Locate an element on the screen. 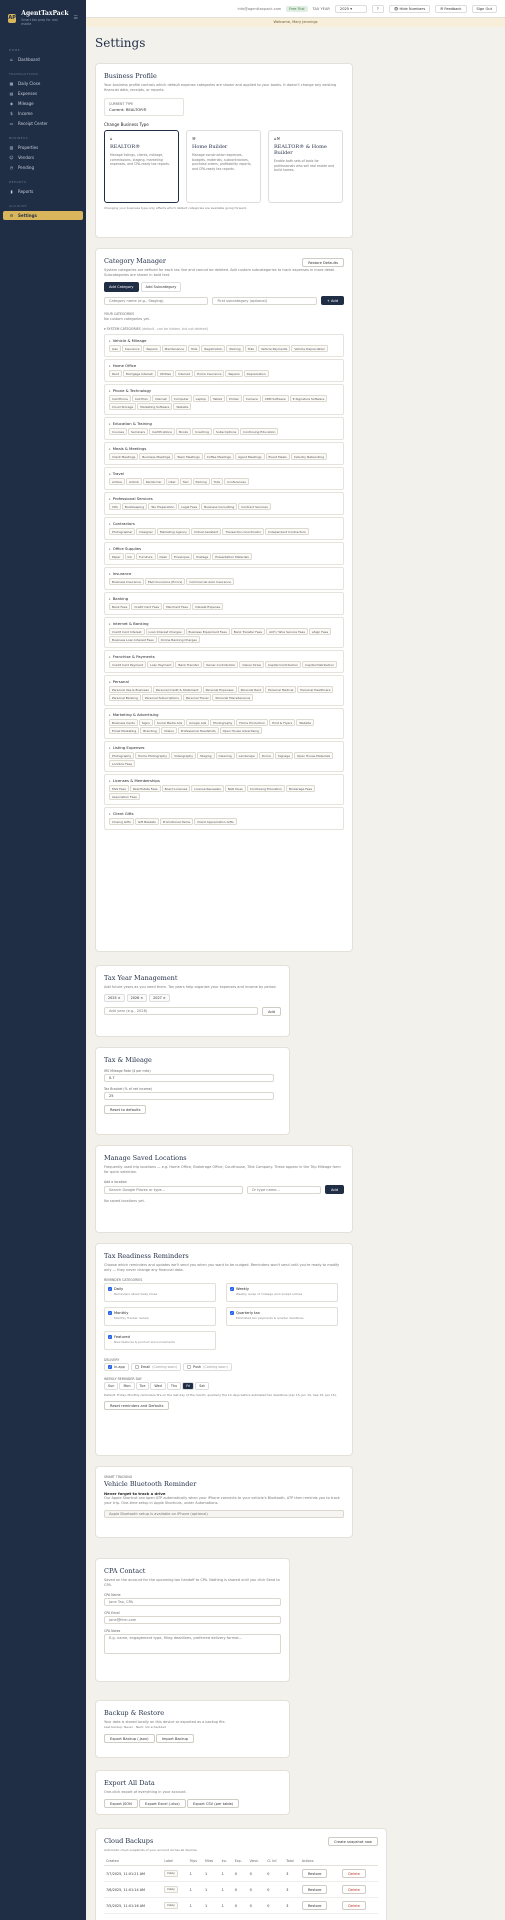 The width and height of the screenshot is (505, 1920). subcategory-chip: ACH / Wire Service Fees is located at coordinates (287, 631).